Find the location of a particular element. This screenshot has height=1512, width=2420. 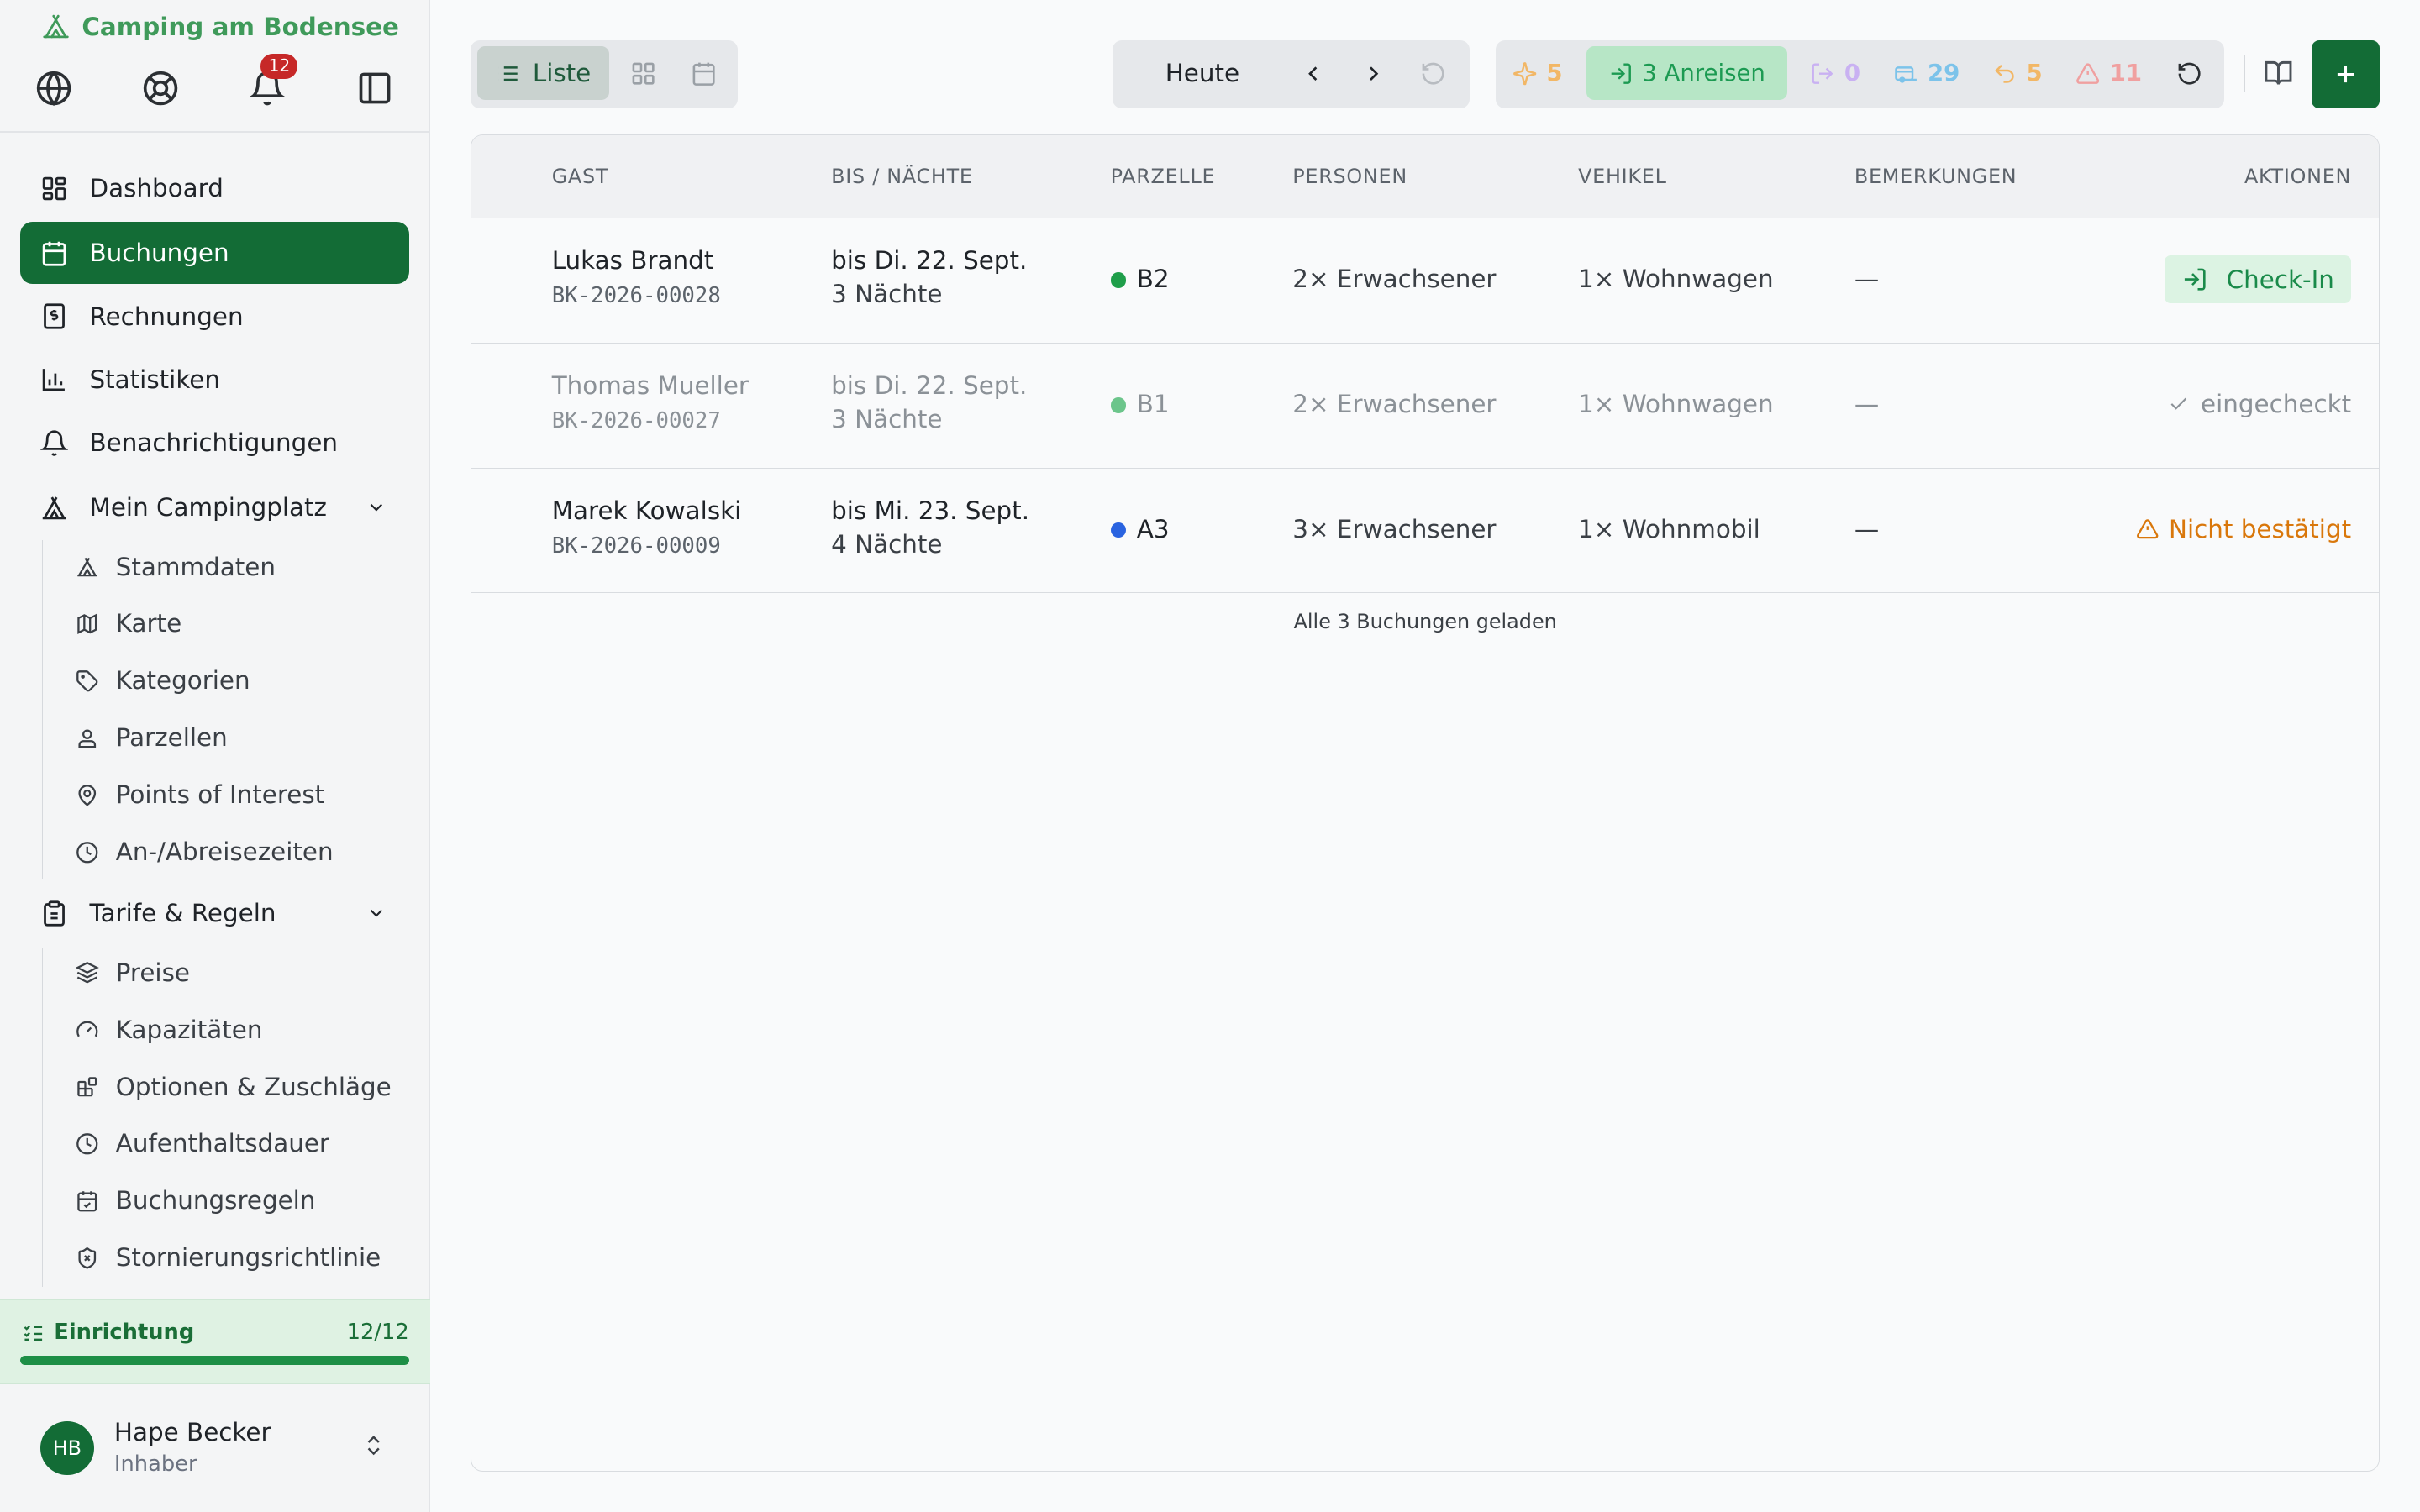

sub-aufenthaltsdauer: Aufenthaltsdauer is located at coordinates (202, 1143).